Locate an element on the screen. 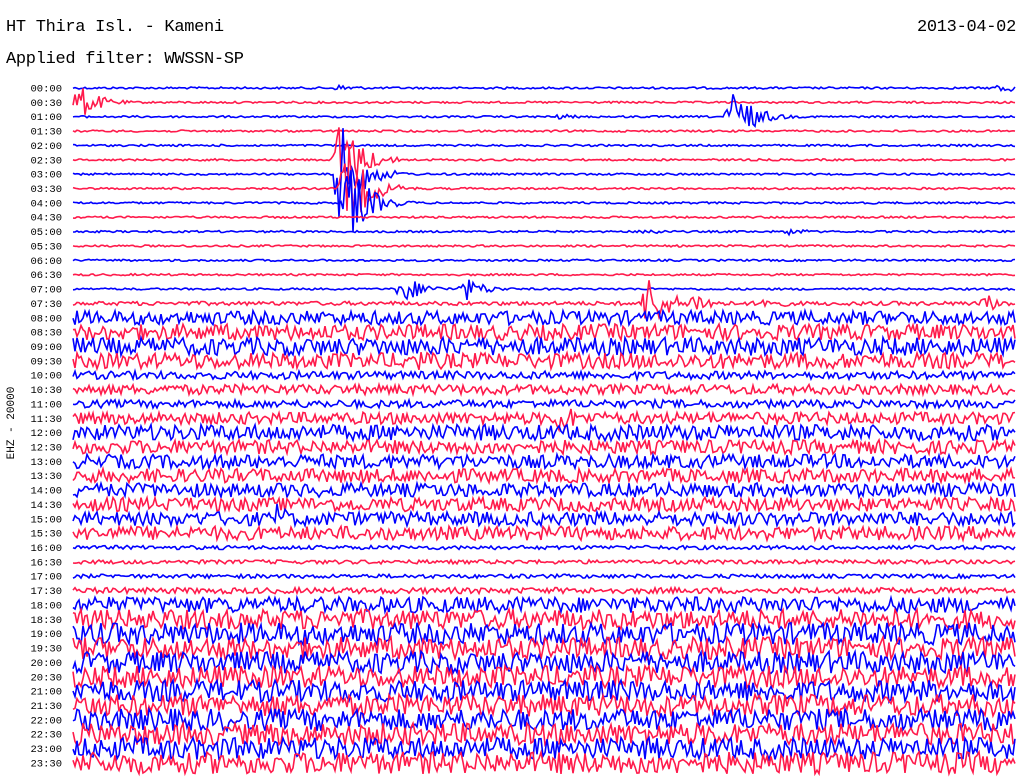  row-time-label: 20:30 is located at coordinates (46, 678).